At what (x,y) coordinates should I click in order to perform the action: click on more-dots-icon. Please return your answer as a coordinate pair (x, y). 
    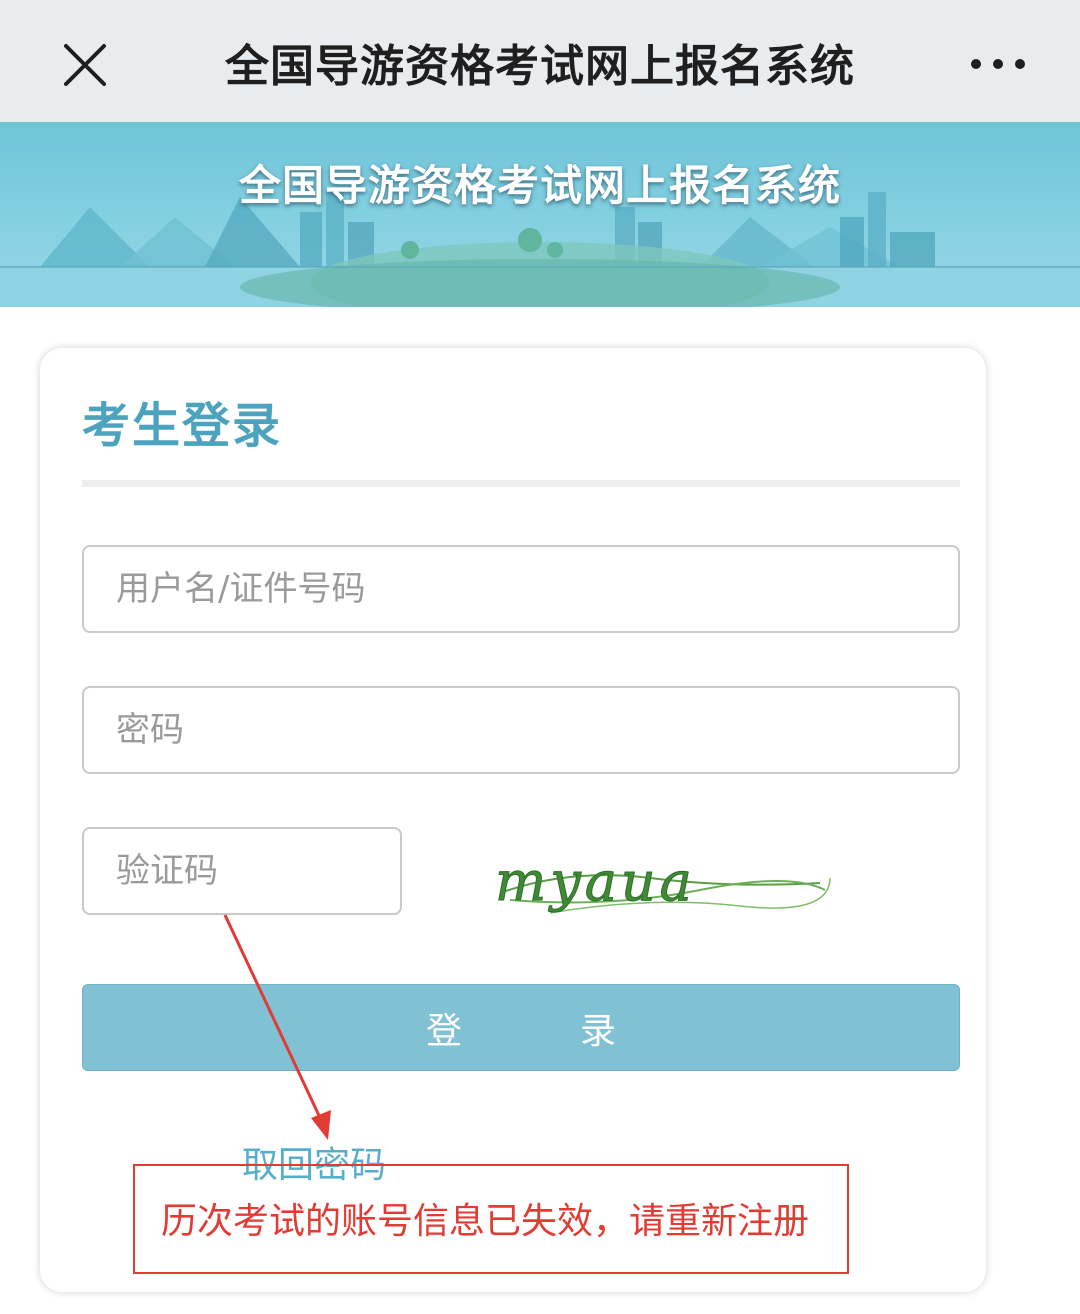
    Looking at the image, I should click on (998, 64).